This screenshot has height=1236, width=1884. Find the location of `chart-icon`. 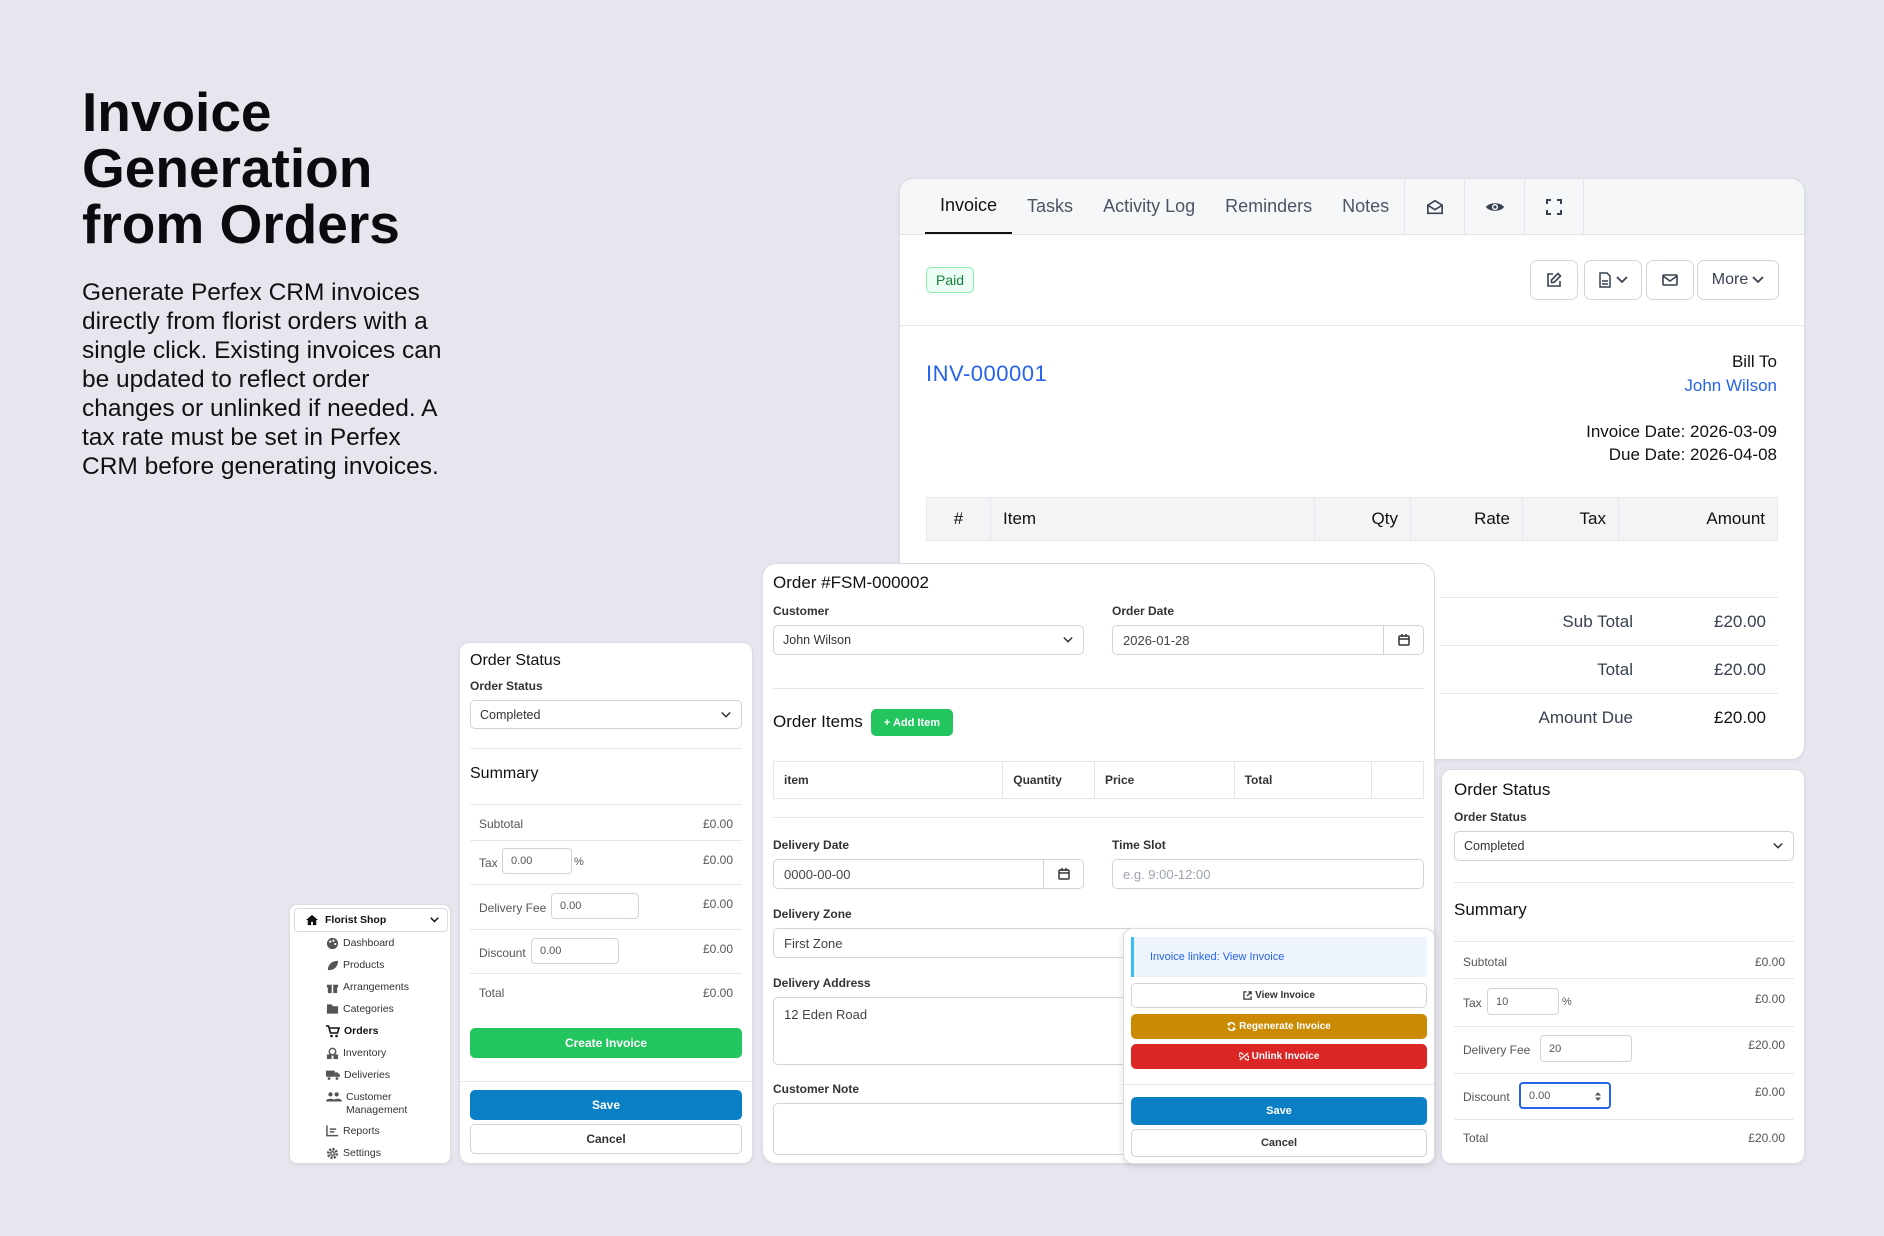

chart-icon is located at coordinates (332, 1131).